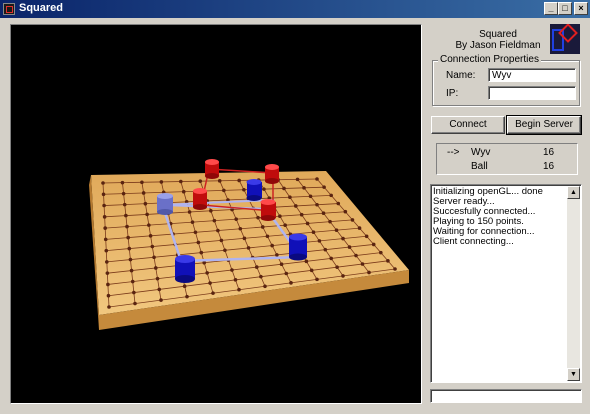 This screenshot has height=414, width=590. What do you see at coordinates (573, 374) in the screenshot?
I see `down-arrow-icon: ▼` at bounding box center [573, 374].